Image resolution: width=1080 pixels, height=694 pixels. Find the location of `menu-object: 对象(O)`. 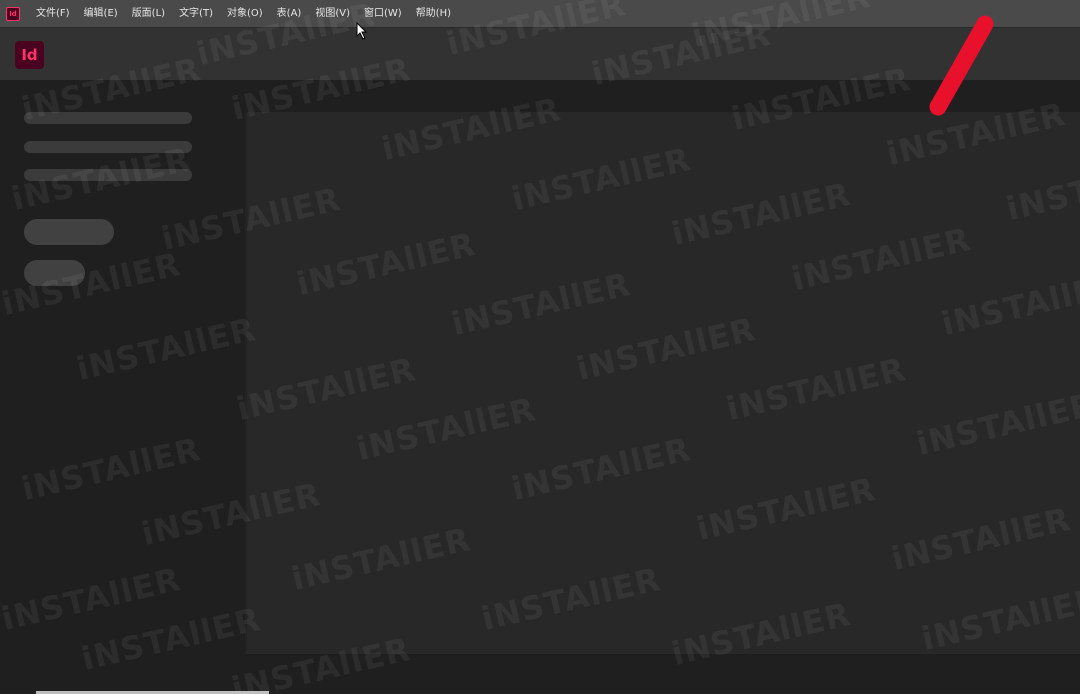

menu-object: 对象(O) is located at coordinates (245, 13).